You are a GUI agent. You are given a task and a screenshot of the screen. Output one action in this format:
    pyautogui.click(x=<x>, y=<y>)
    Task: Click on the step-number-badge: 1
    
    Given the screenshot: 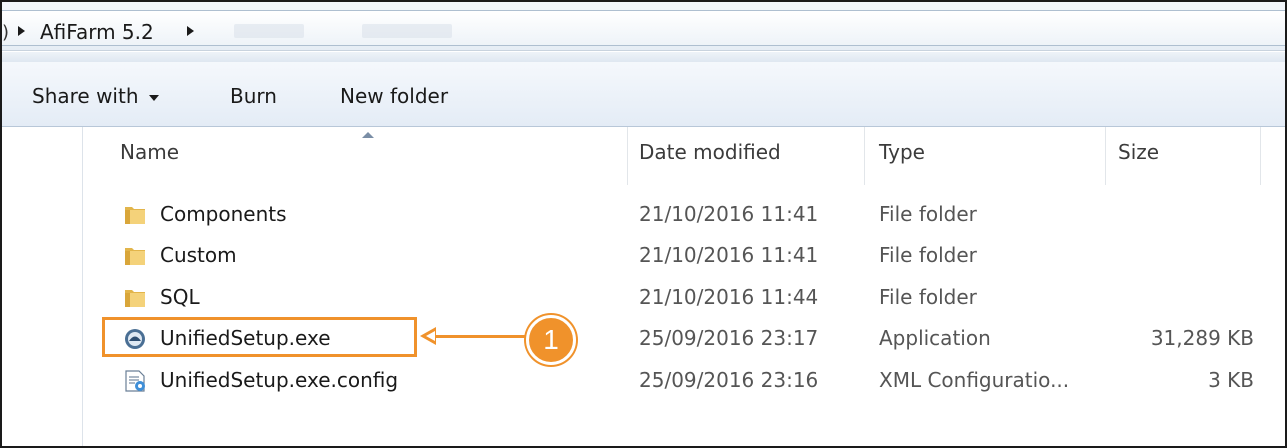 What is the action you would take?
    pyautogui.click(x=551, y=340)
    